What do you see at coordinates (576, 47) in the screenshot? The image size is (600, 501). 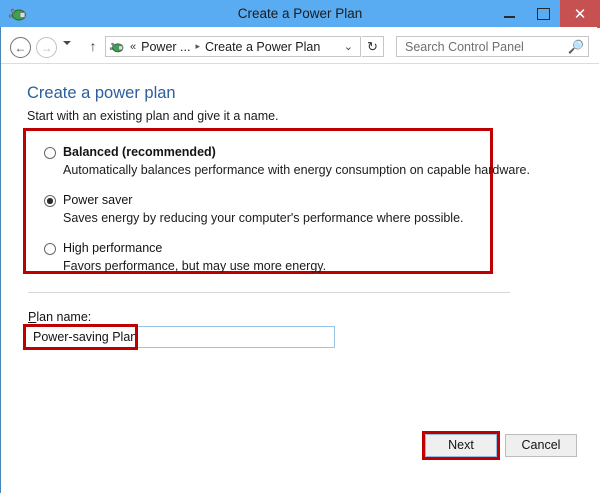 I see `search-icon: 🔍` at bounding box center [576, 47].